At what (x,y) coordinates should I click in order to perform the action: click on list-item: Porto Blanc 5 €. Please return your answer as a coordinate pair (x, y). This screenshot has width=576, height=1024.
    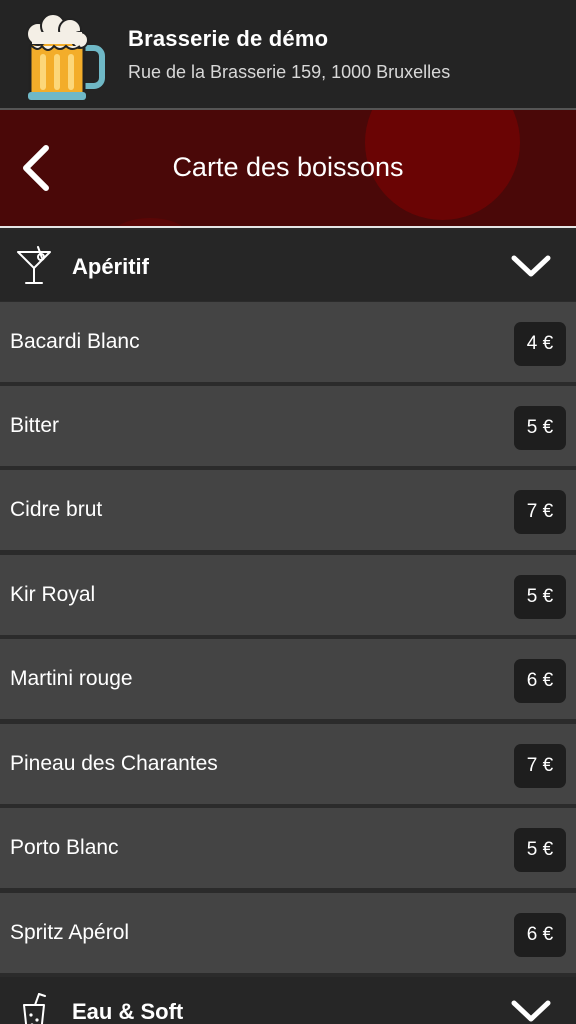
    Looking at the image, I should click on (288, 848).